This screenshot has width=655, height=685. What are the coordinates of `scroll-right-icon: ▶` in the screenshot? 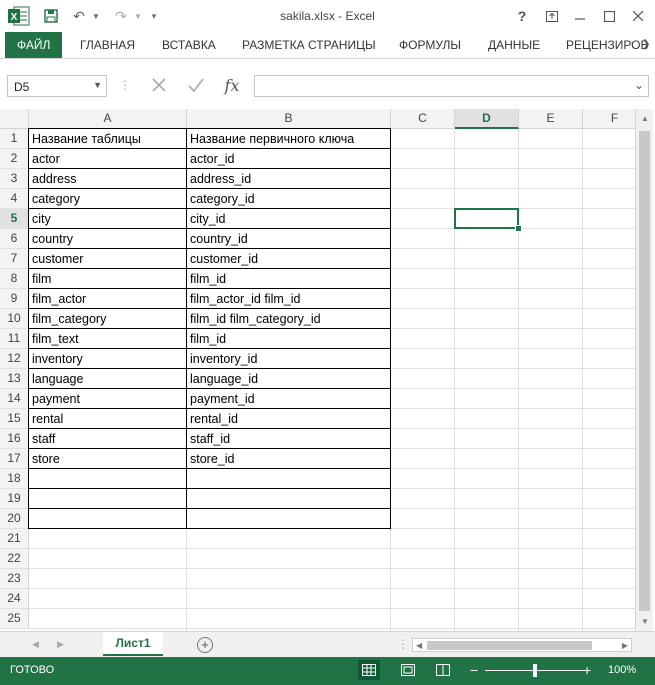 It's located at (625, 645).